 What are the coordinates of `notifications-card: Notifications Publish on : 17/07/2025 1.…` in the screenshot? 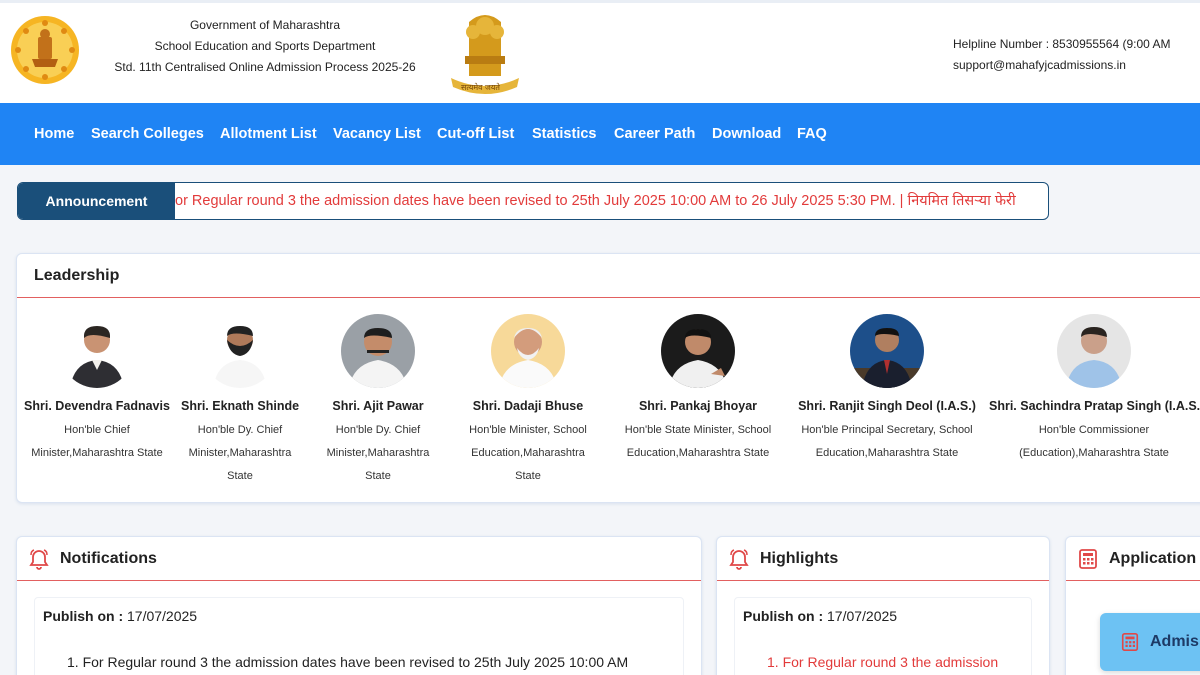 It's located at (359, 605).